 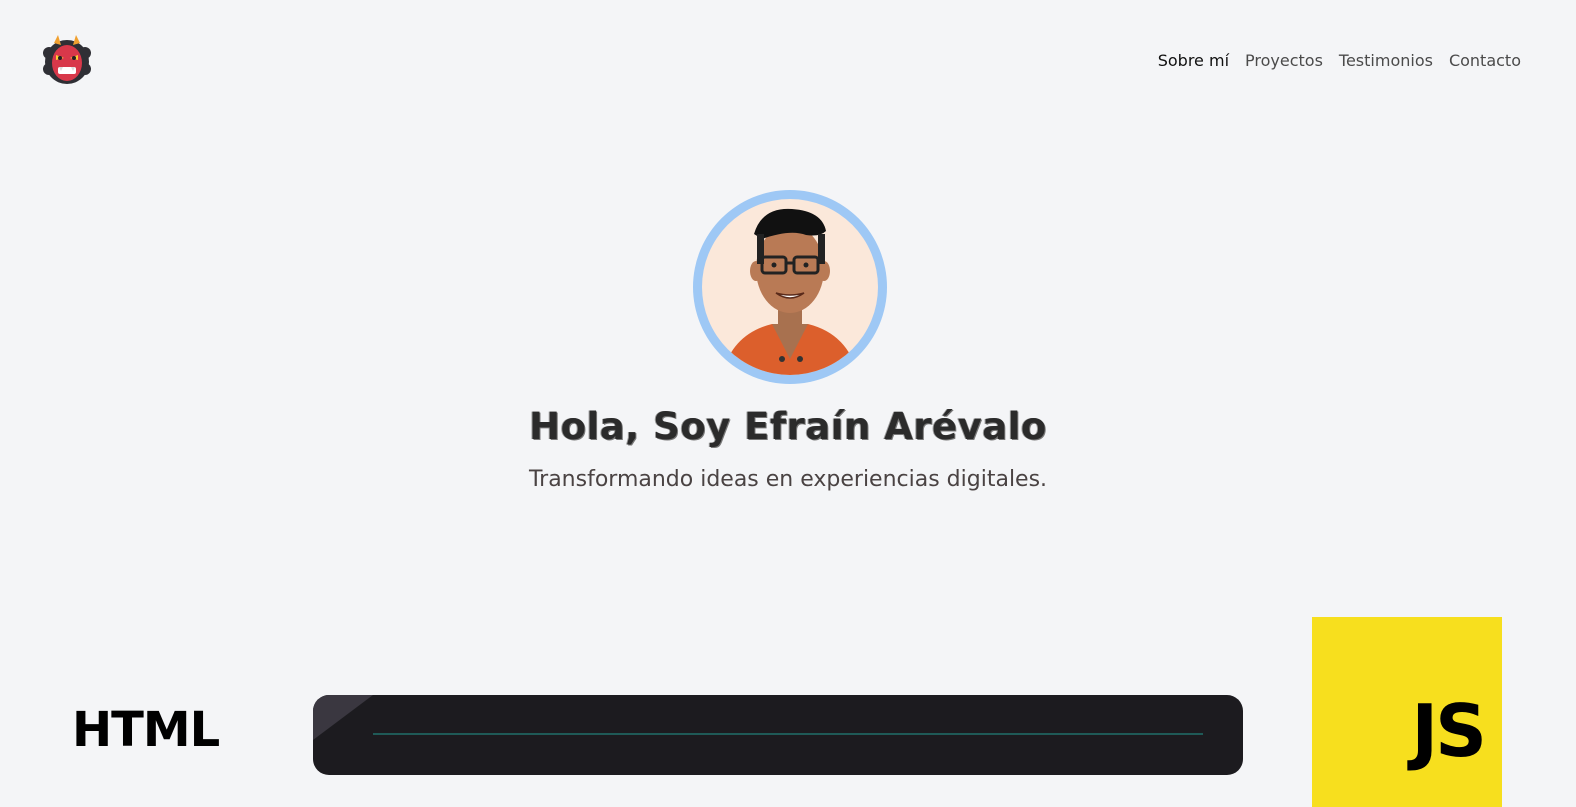 What do you see at coordinates (1193, 61) in the screenshot?
I see `nav-link-sobre-mi: Sobre mí` at bounding box center [1193, 61].